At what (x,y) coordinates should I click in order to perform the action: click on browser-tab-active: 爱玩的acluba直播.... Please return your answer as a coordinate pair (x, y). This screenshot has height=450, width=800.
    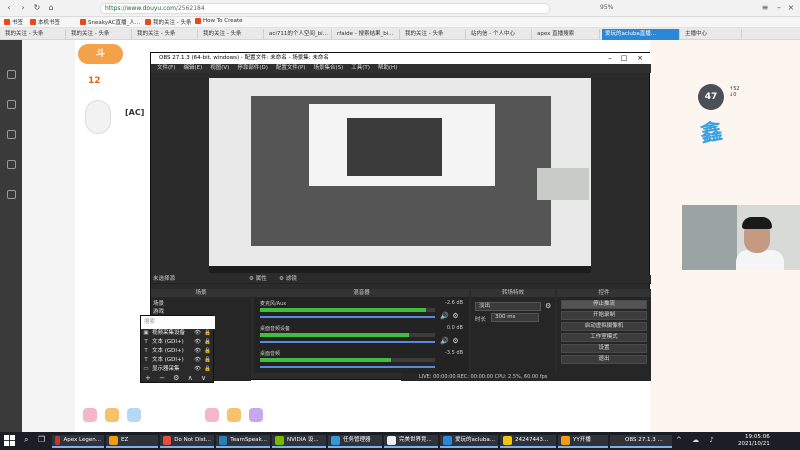
    Looking at the image, I should click on (641, 34).